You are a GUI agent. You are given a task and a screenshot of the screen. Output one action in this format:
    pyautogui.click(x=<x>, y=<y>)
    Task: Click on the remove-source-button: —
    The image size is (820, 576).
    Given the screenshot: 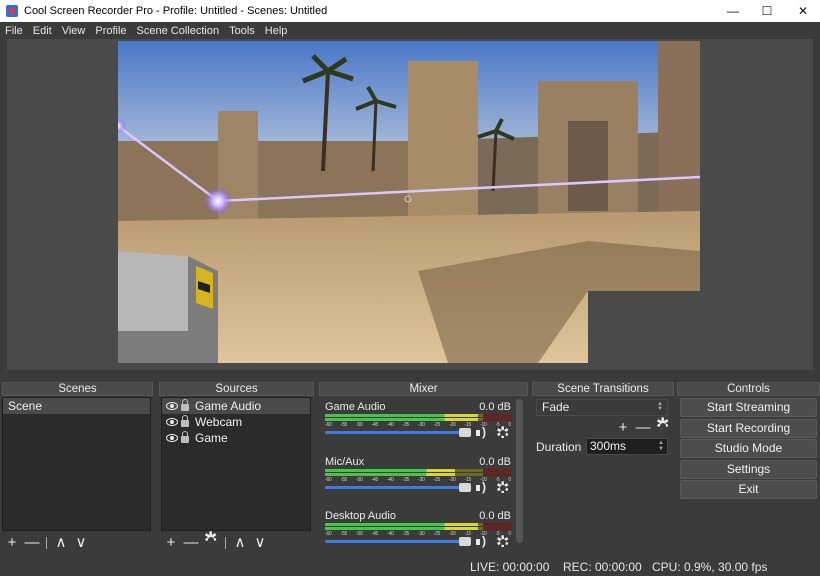 What is the action you would take?
    pyautogui.click(x=191, y=543)
    